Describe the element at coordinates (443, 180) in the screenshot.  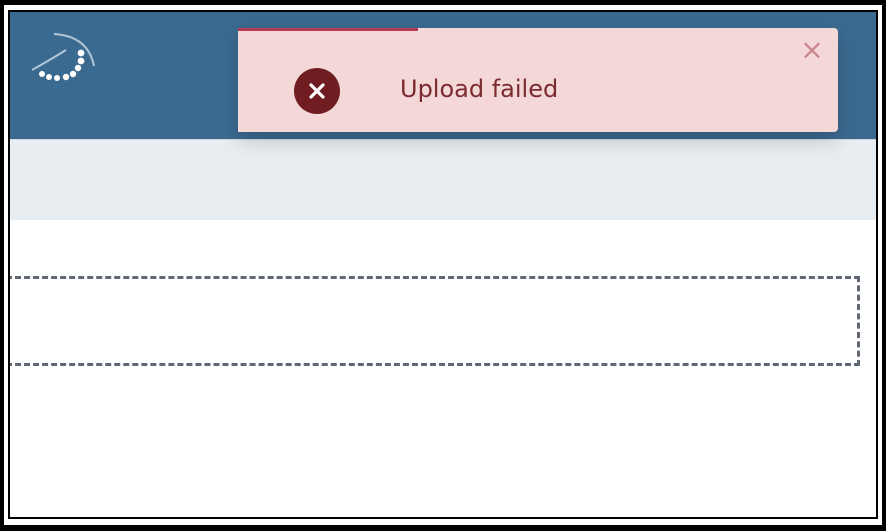
I see `toolbar-strip` at that location.